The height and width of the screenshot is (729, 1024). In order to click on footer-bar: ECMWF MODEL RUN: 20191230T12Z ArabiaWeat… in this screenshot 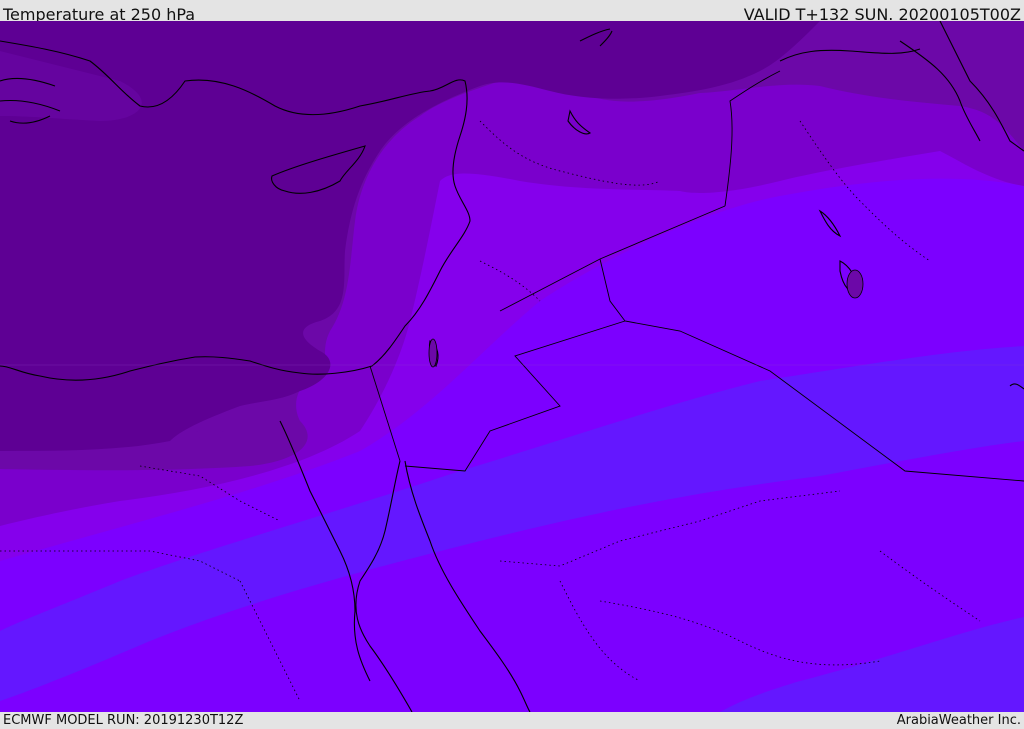, I will do `click(512, 720)`.